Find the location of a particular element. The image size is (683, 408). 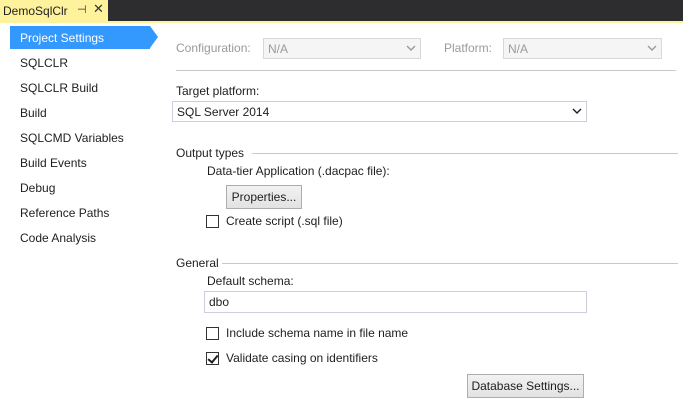

validate-casing-option: Validate casing on identifiers is located at coordinates (292, 358).